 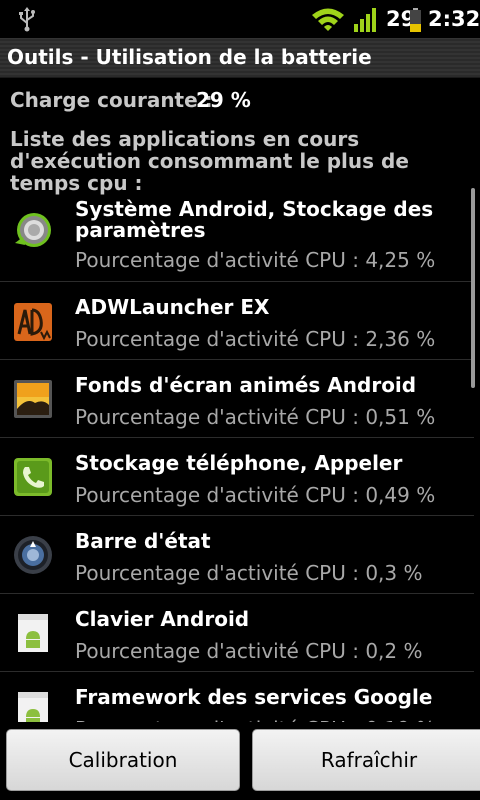 I want to click on live-wallpaper-icon, so click(x=33, y=399).